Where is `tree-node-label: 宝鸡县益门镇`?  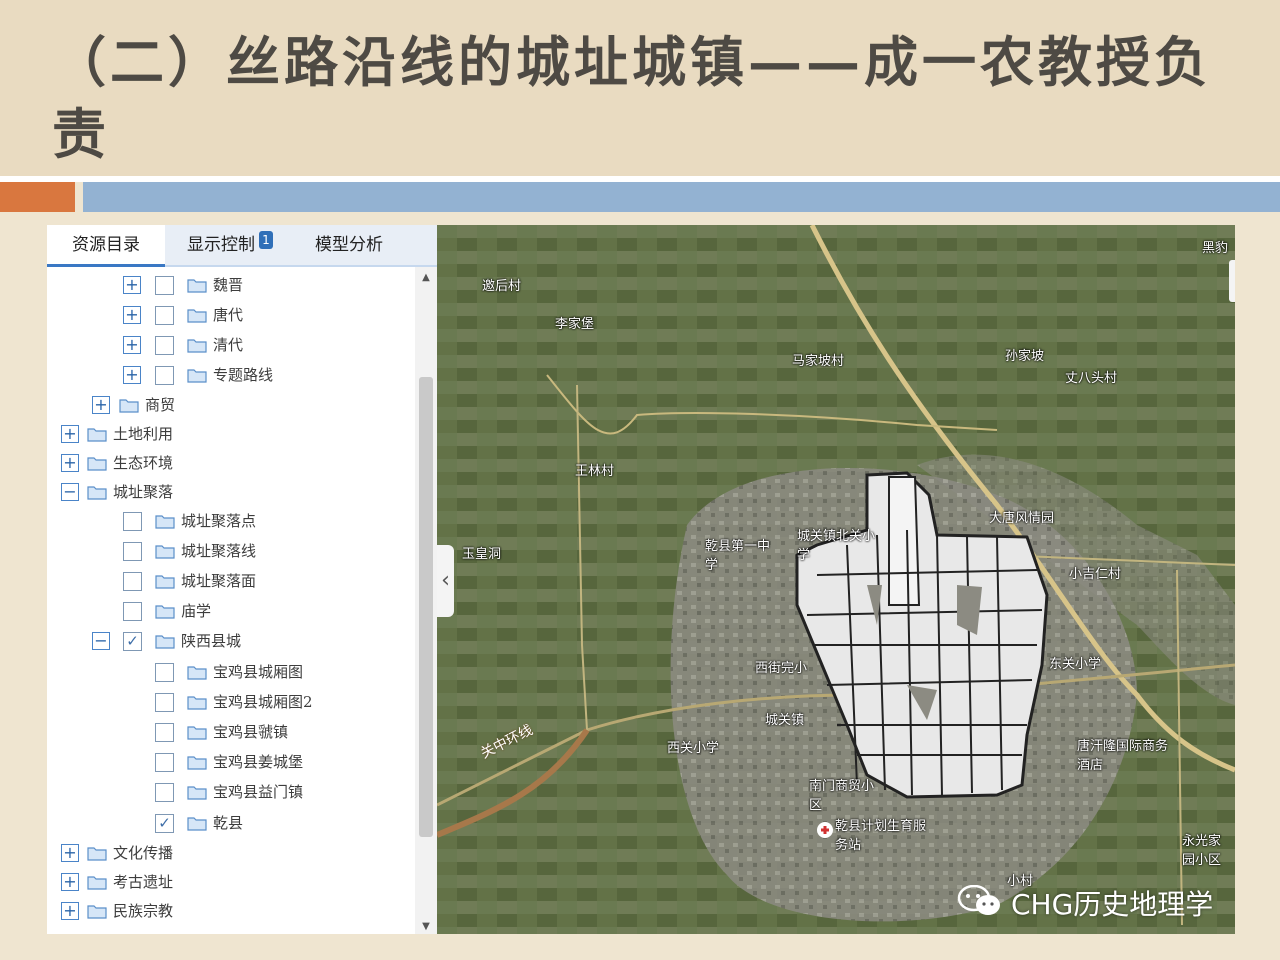
tree-node-label: 宝鸡县益门镇 is located at coordinates (258, 792).